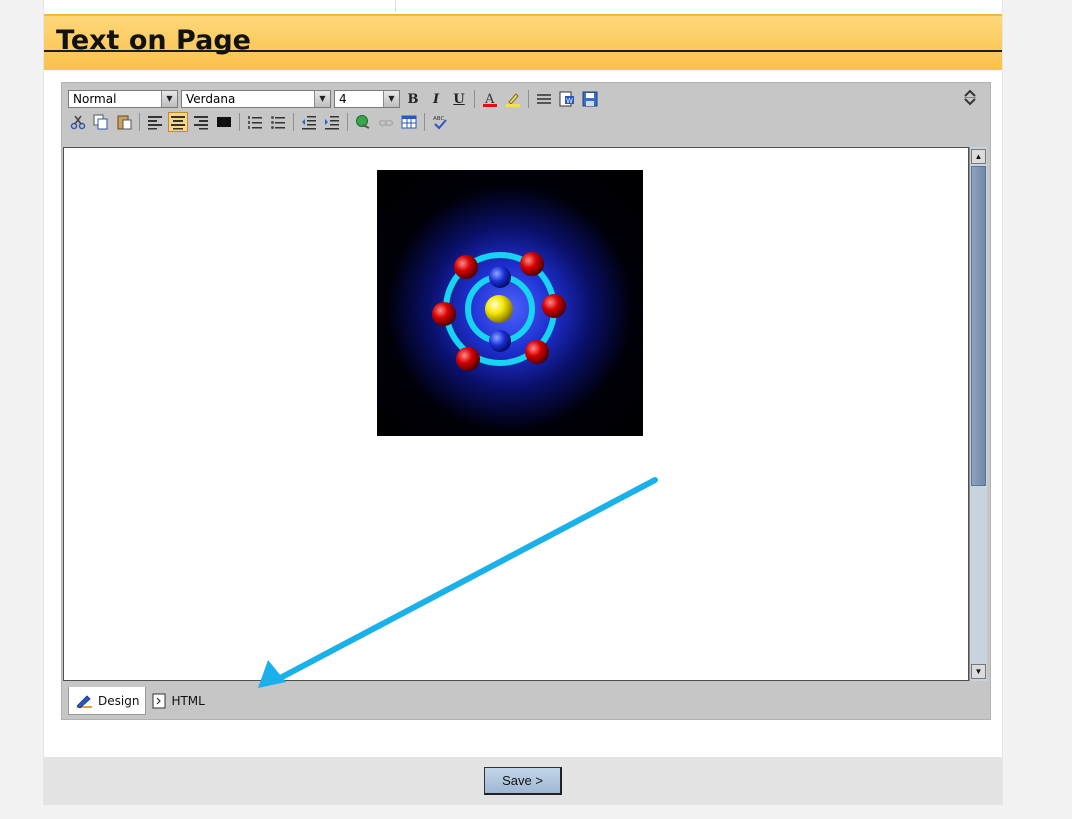 Image resolution: width=1072 pixels, height=819 pixels. Describe the element at coordinates (523, 42) in the screenshot. I see `section-header: Text on Page` at that location.